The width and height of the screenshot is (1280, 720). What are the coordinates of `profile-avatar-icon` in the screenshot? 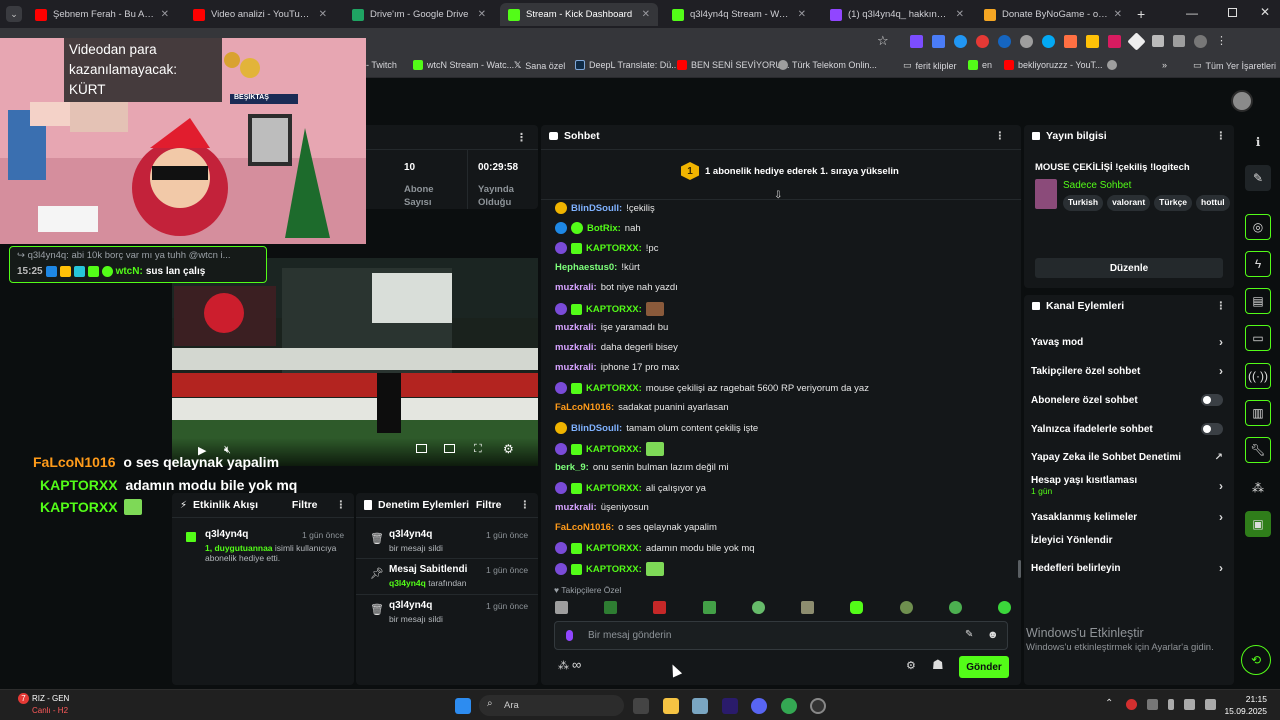 It's located at (1200, 41).